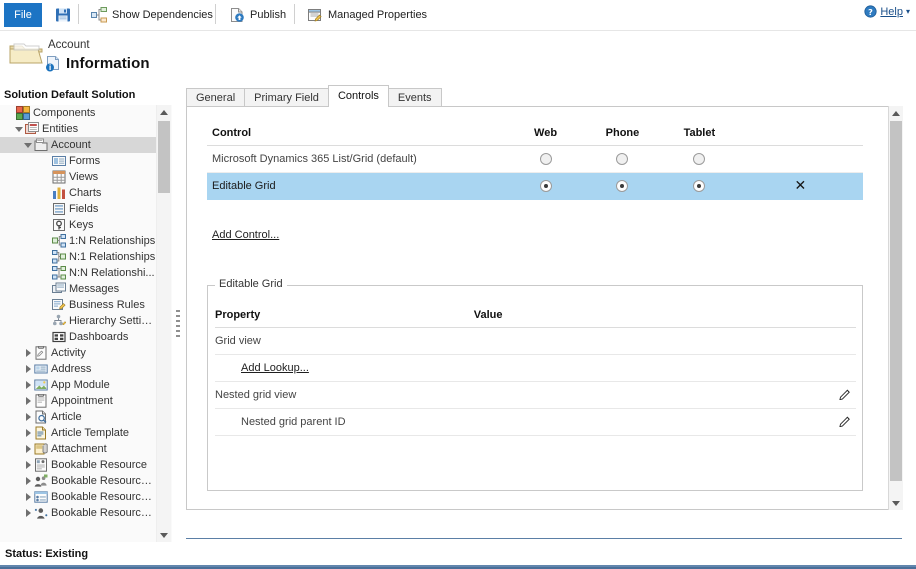 The image size is (916, 569). Describe the element at coordinates (164, 535) in the screenshot. I see `sidebar-scroll-down-button` at that location.